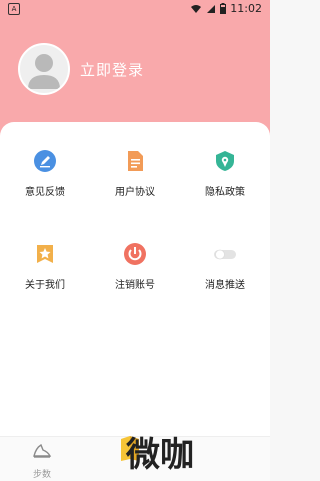 The image size is (320, 481). What do you see at coordinates (225, 285) in the screenshot?
I see `menu-item-label: 消息推送` at bounding box center [225, 285].